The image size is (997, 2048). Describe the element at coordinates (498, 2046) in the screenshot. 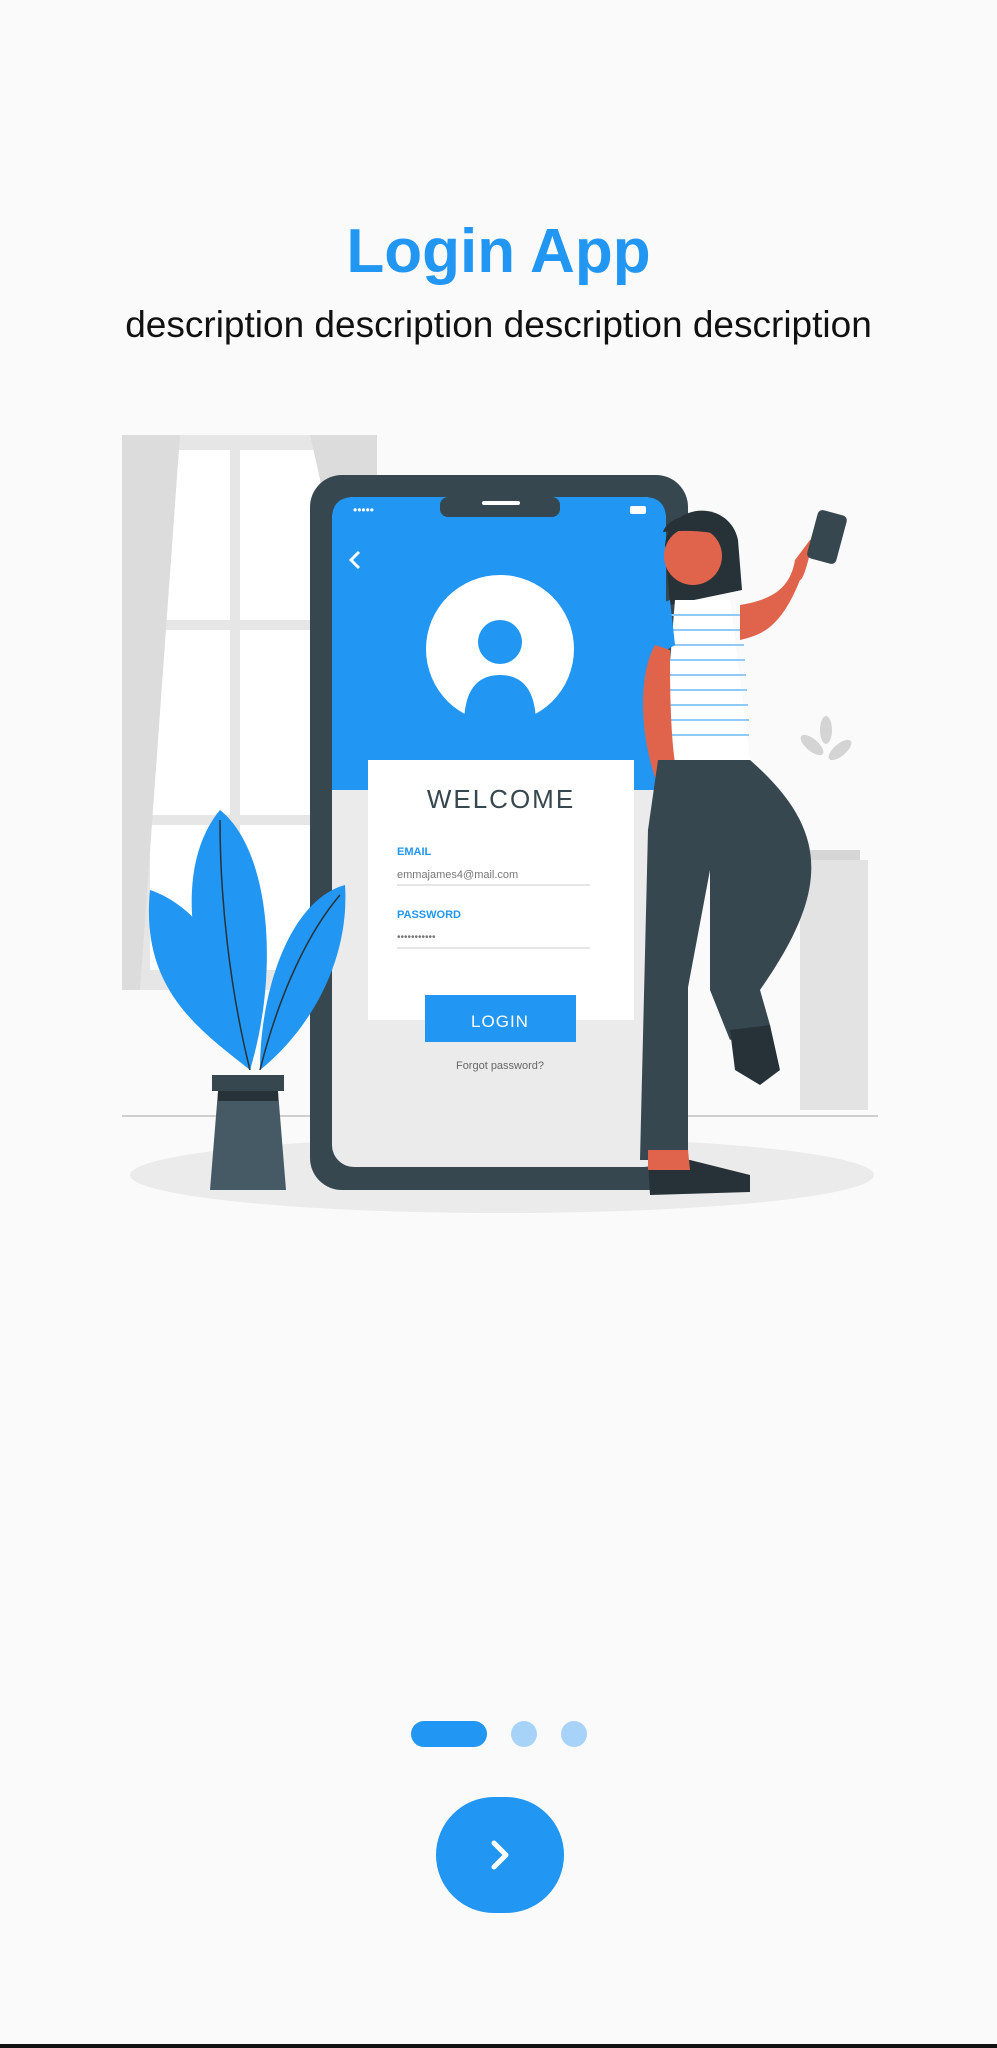

I see `system-nav-bar` at that location.